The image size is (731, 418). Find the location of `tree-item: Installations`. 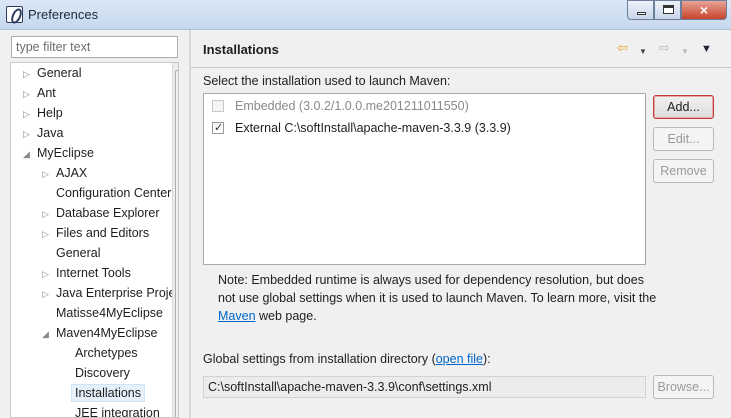

tree-item: Installations is located at coordinates (103, 393).